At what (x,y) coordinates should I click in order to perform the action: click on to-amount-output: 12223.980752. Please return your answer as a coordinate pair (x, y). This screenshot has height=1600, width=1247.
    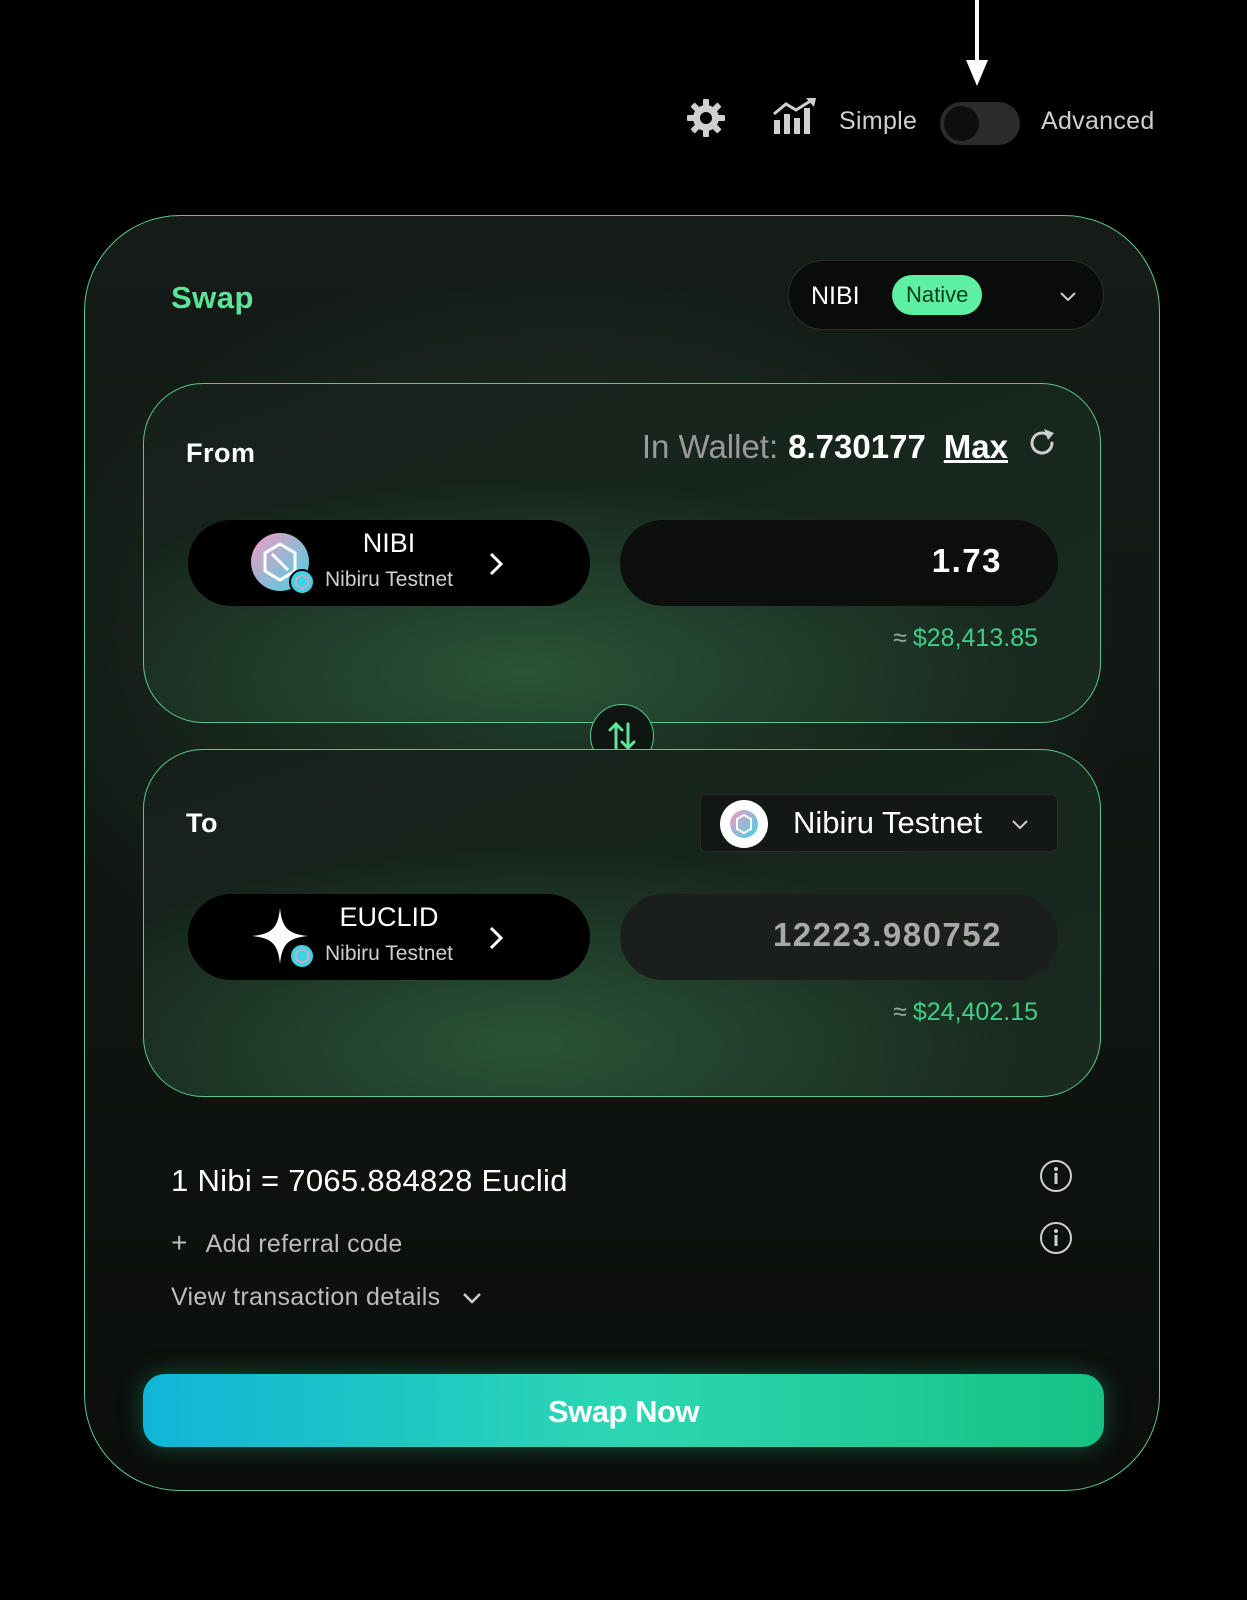
    Looking at the image, I should click on (839, 937).